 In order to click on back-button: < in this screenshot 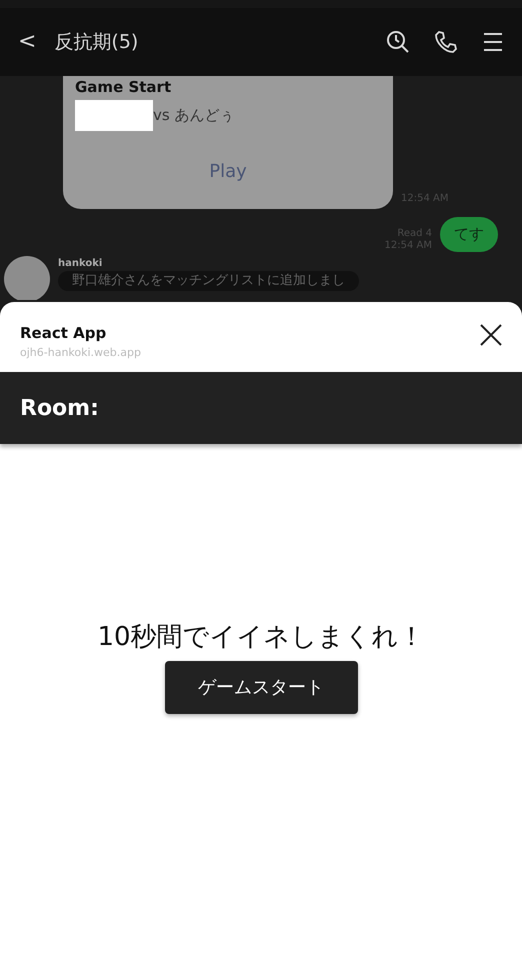, I will do `click(27, 42)`.